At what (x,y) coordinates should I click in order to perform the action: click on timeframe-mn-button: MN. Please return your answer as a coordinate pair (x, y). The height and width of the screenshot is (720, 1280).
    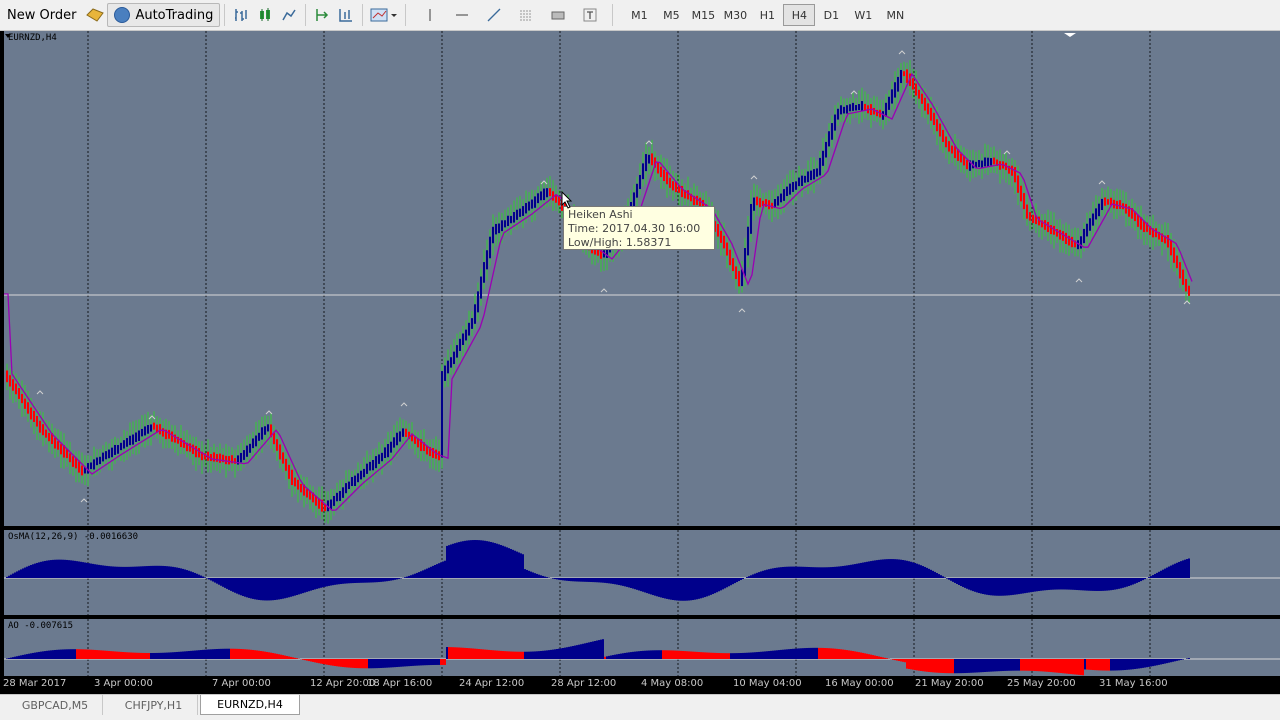
    Looking at the image, I should click on (895, 15).